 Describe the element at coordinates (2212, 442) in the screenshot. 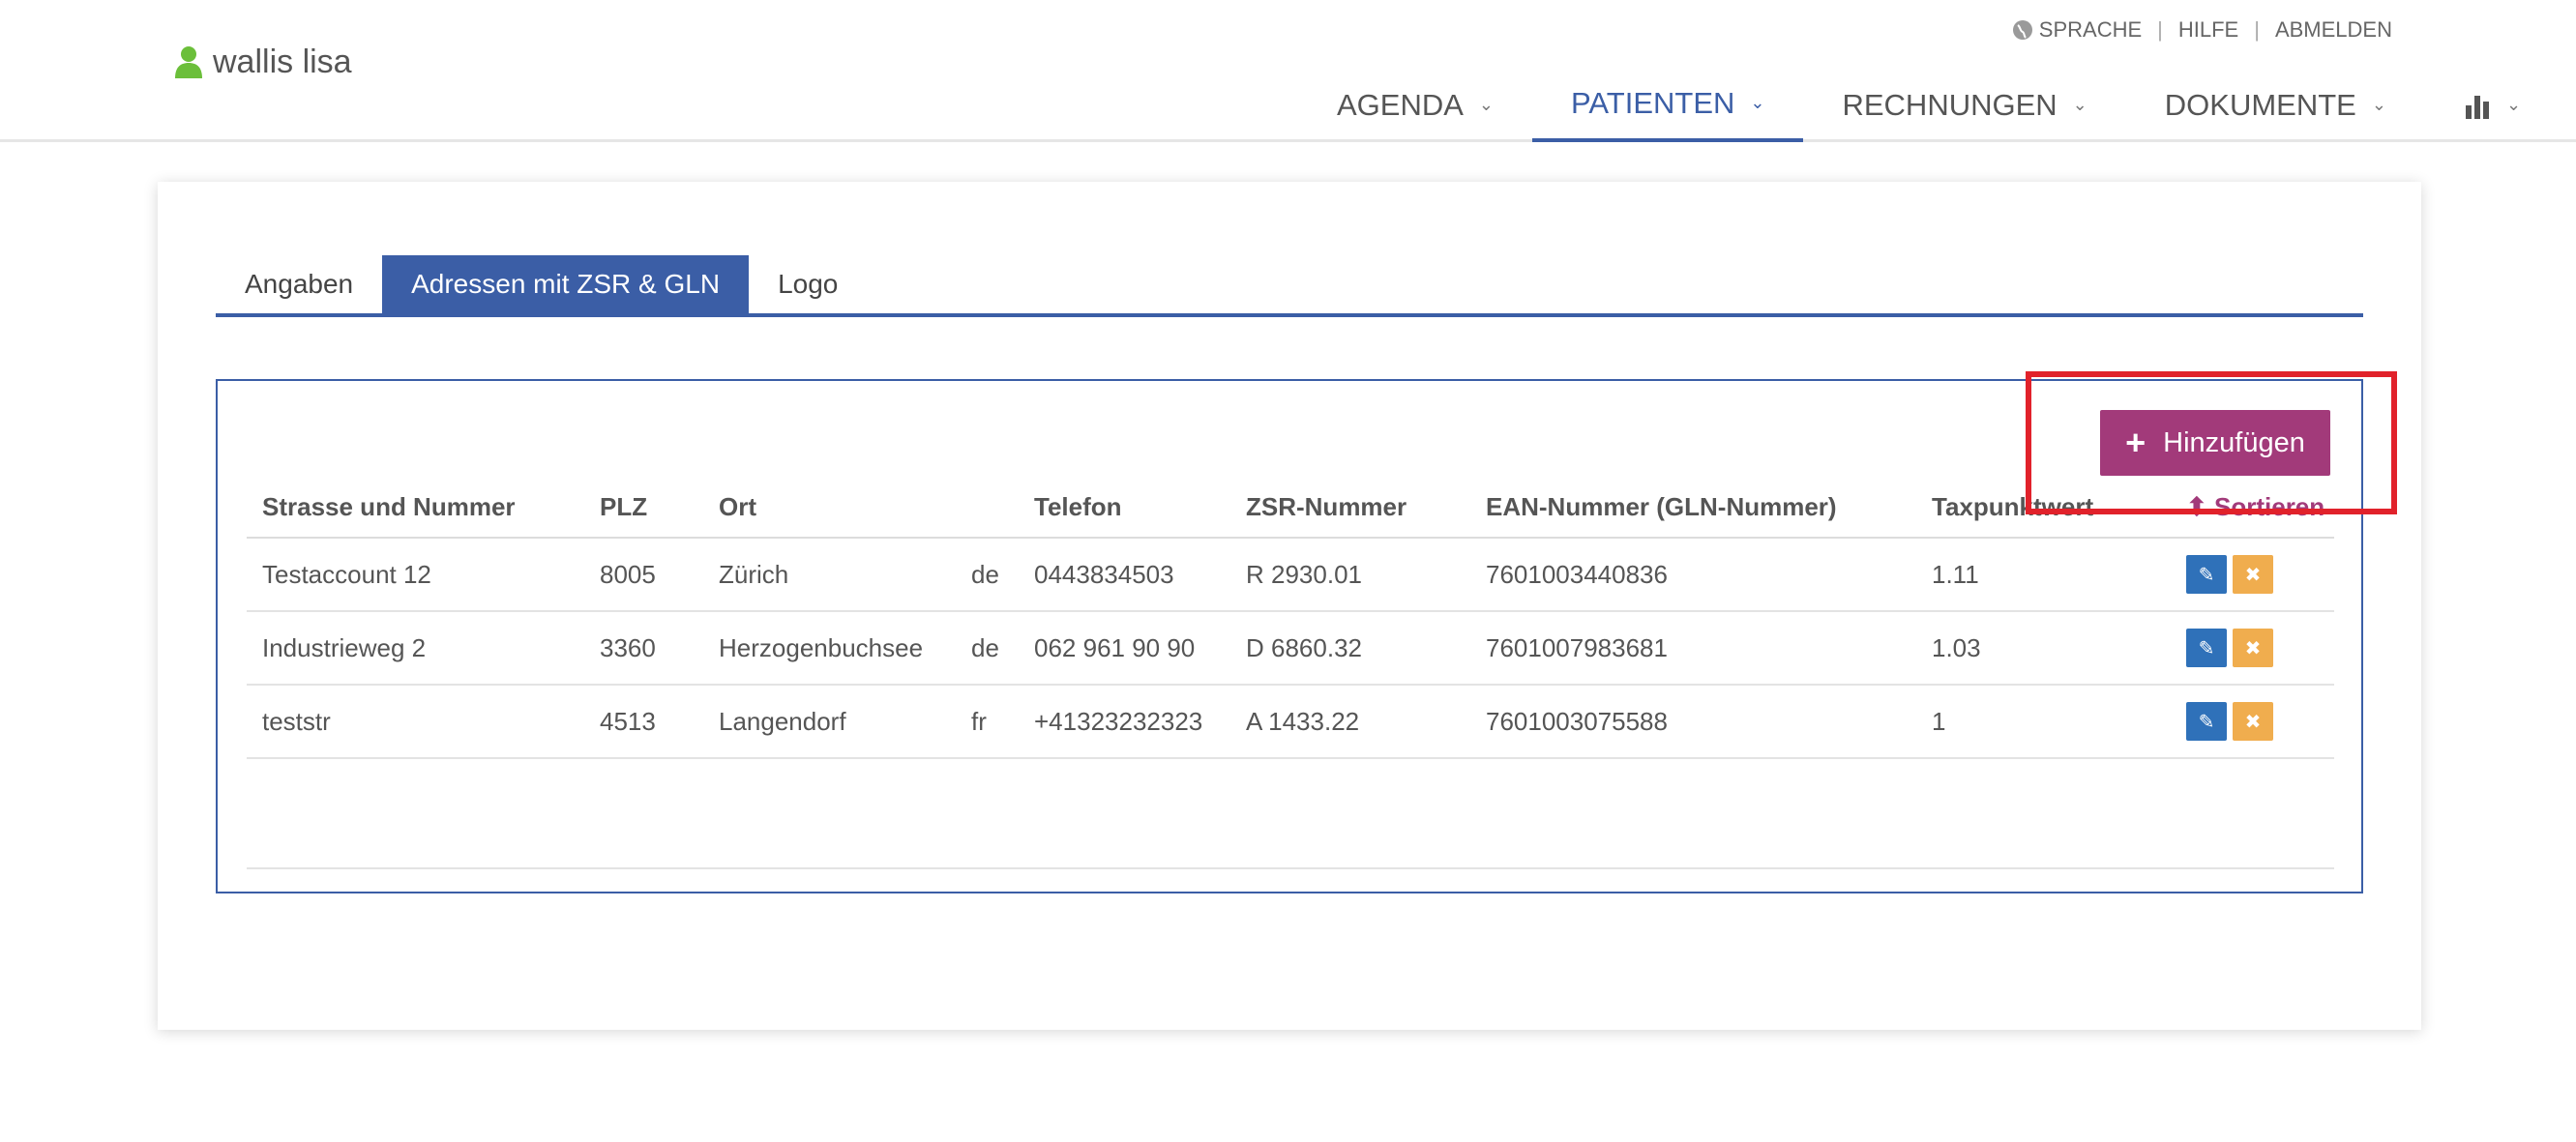

I see `highlight-box` at that location.